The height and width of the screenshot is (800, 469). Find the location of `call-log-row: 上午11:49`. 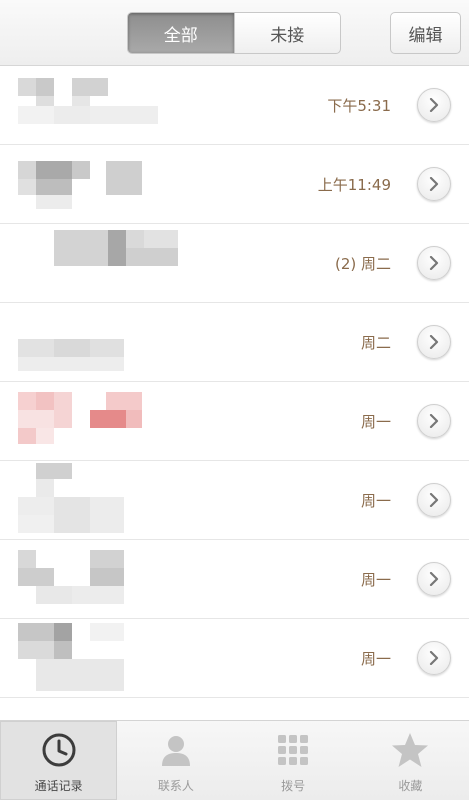

call-log-row: 上午11:49 is located at coordinates (234, 184).